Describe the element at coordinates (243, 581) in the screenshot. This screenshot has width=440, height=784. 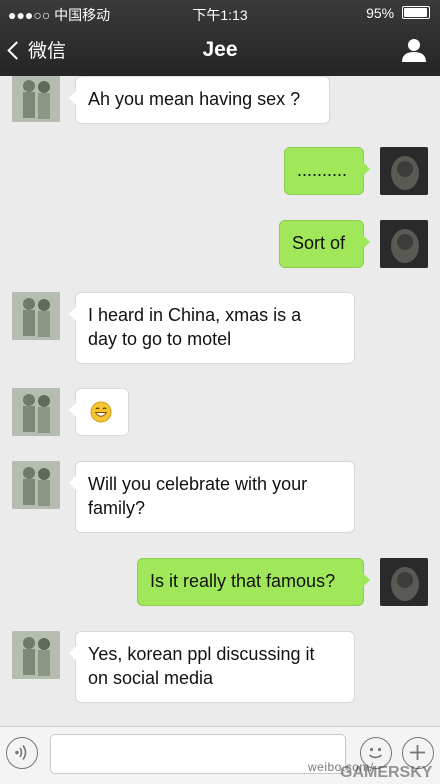
I see `message-text: Is it really that famous?` at that location.